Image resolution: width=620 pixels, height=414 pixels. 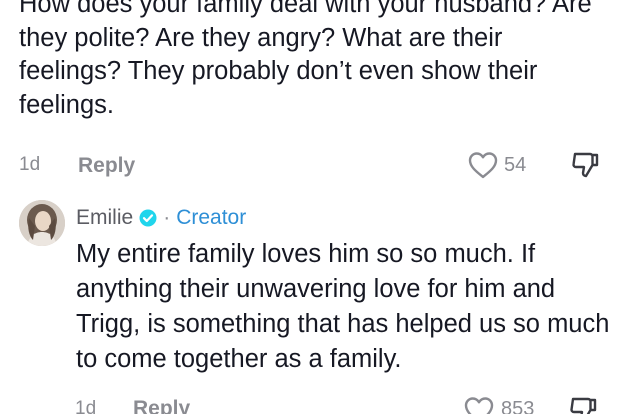 I want to click on avatar-image, so click(x=42, y=223).